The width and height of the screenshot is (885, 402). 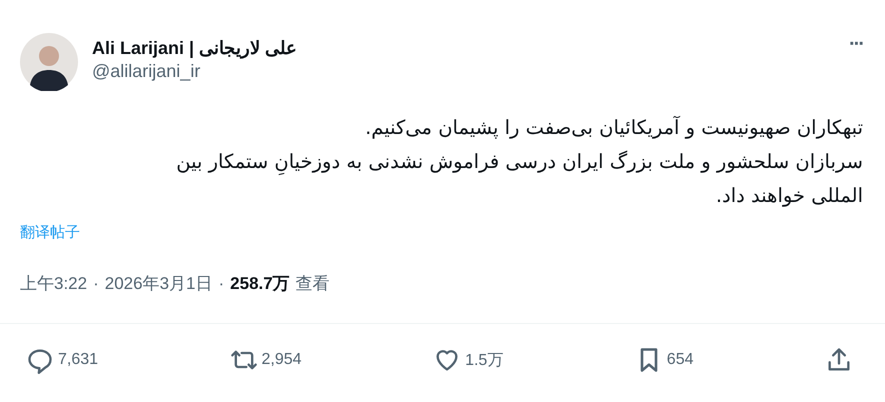 What do you see at coordinates (313, 284) in the screenshot?
I see `views-label: 查看` at bounding box center [313, 284].